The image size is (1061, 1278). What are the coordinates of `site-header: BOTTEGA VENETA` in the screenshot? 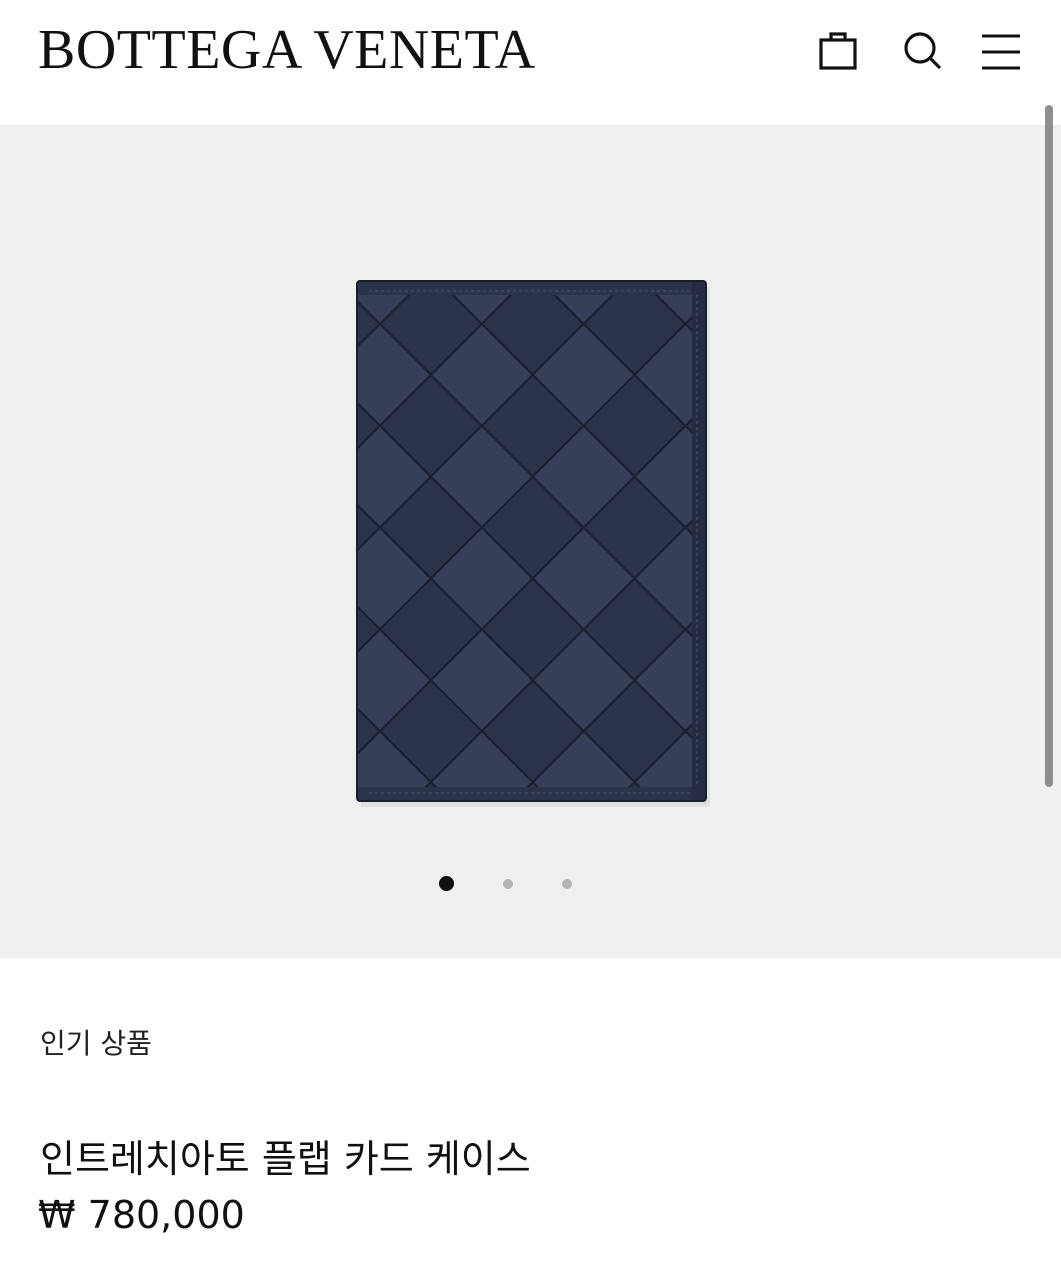 It's located at (530, 62).